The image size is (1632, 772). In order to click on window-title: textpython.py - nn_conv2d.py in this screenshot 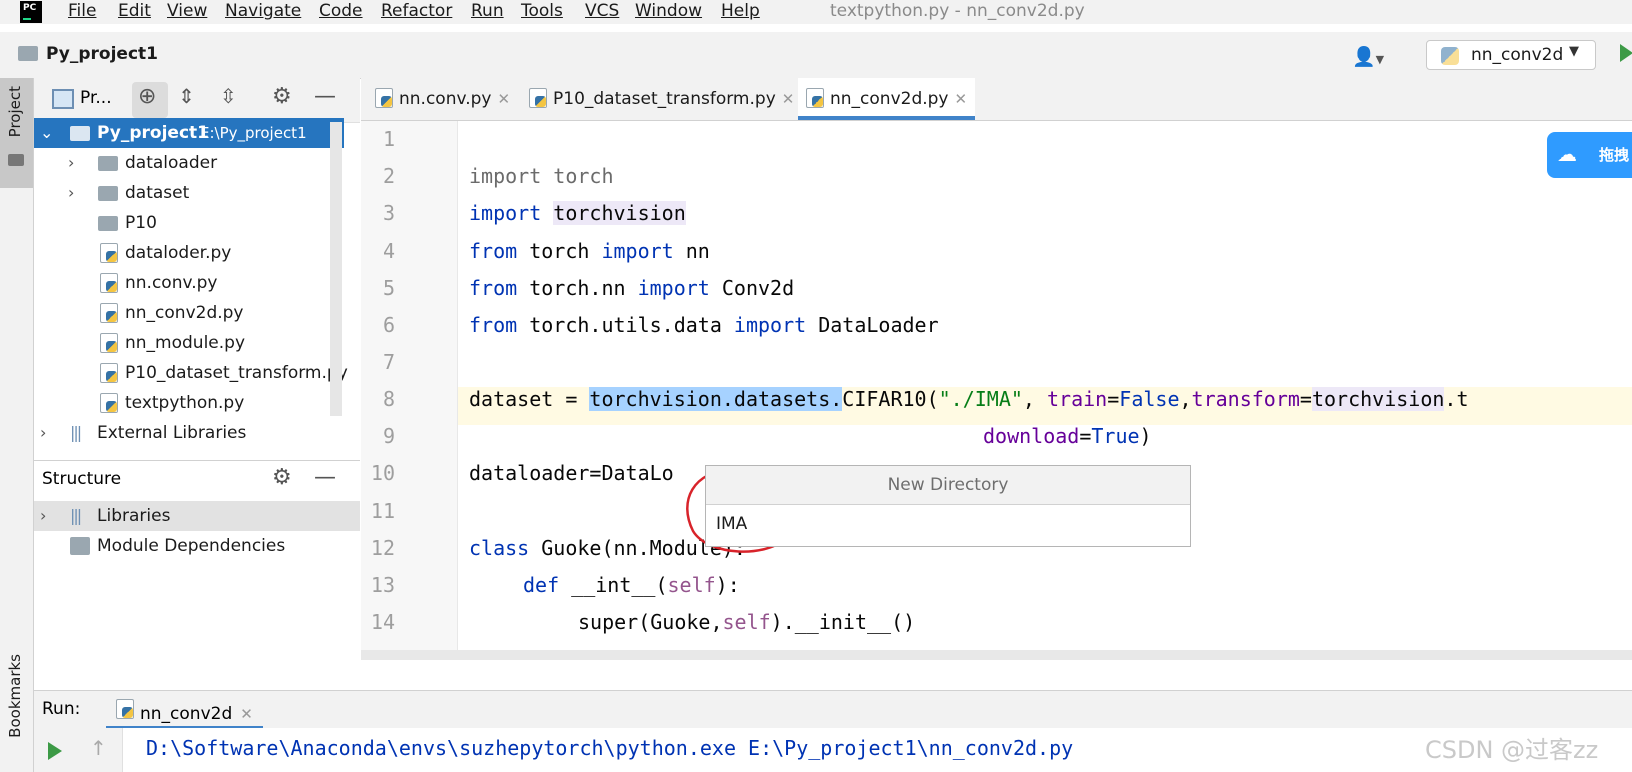, I will do `click(957, 11)`.